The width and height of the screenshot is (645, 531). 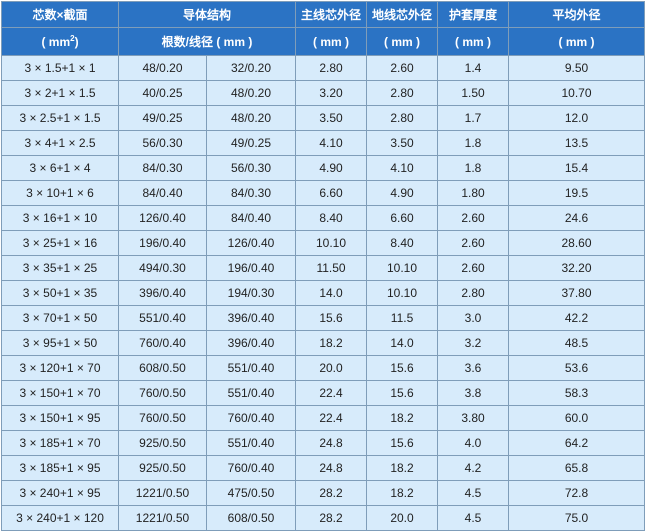 I want to click on cell-main-conductor-strands: 196/0.40, so click(x=162, y=243).